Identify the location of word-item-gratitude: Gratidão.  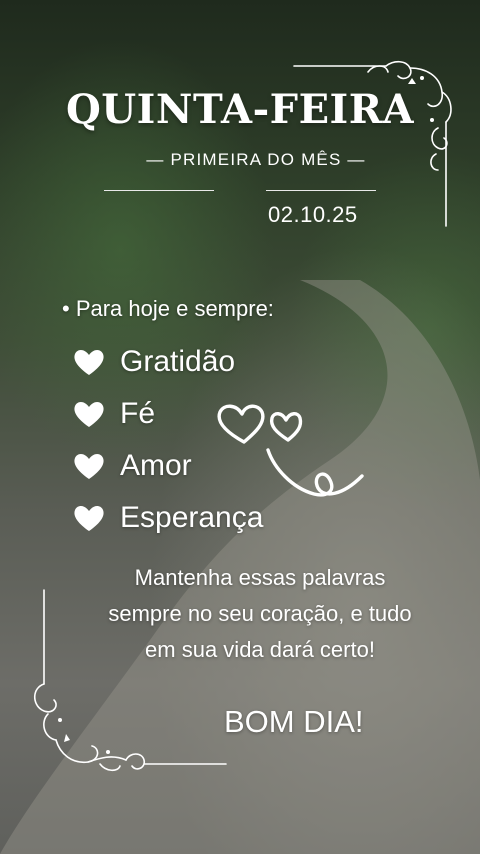
(153, 362).